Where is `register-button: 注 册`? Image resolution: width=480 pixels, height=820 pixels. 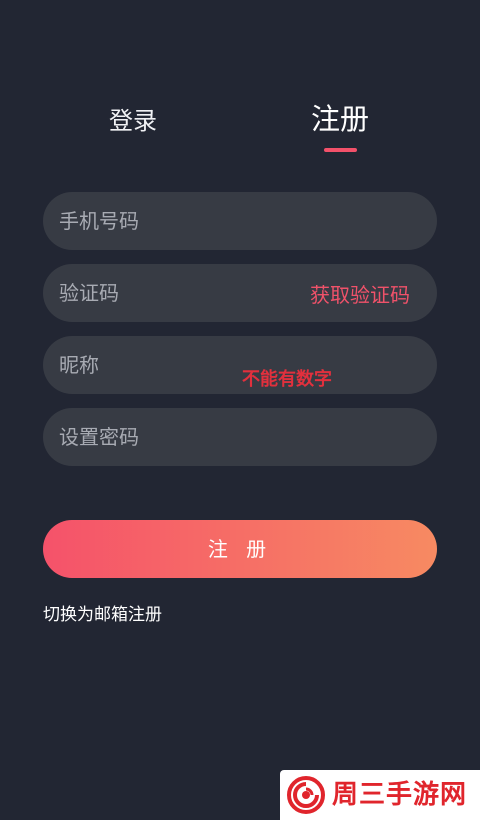 register-button: 注 册 is located at coordinates (240, 549).